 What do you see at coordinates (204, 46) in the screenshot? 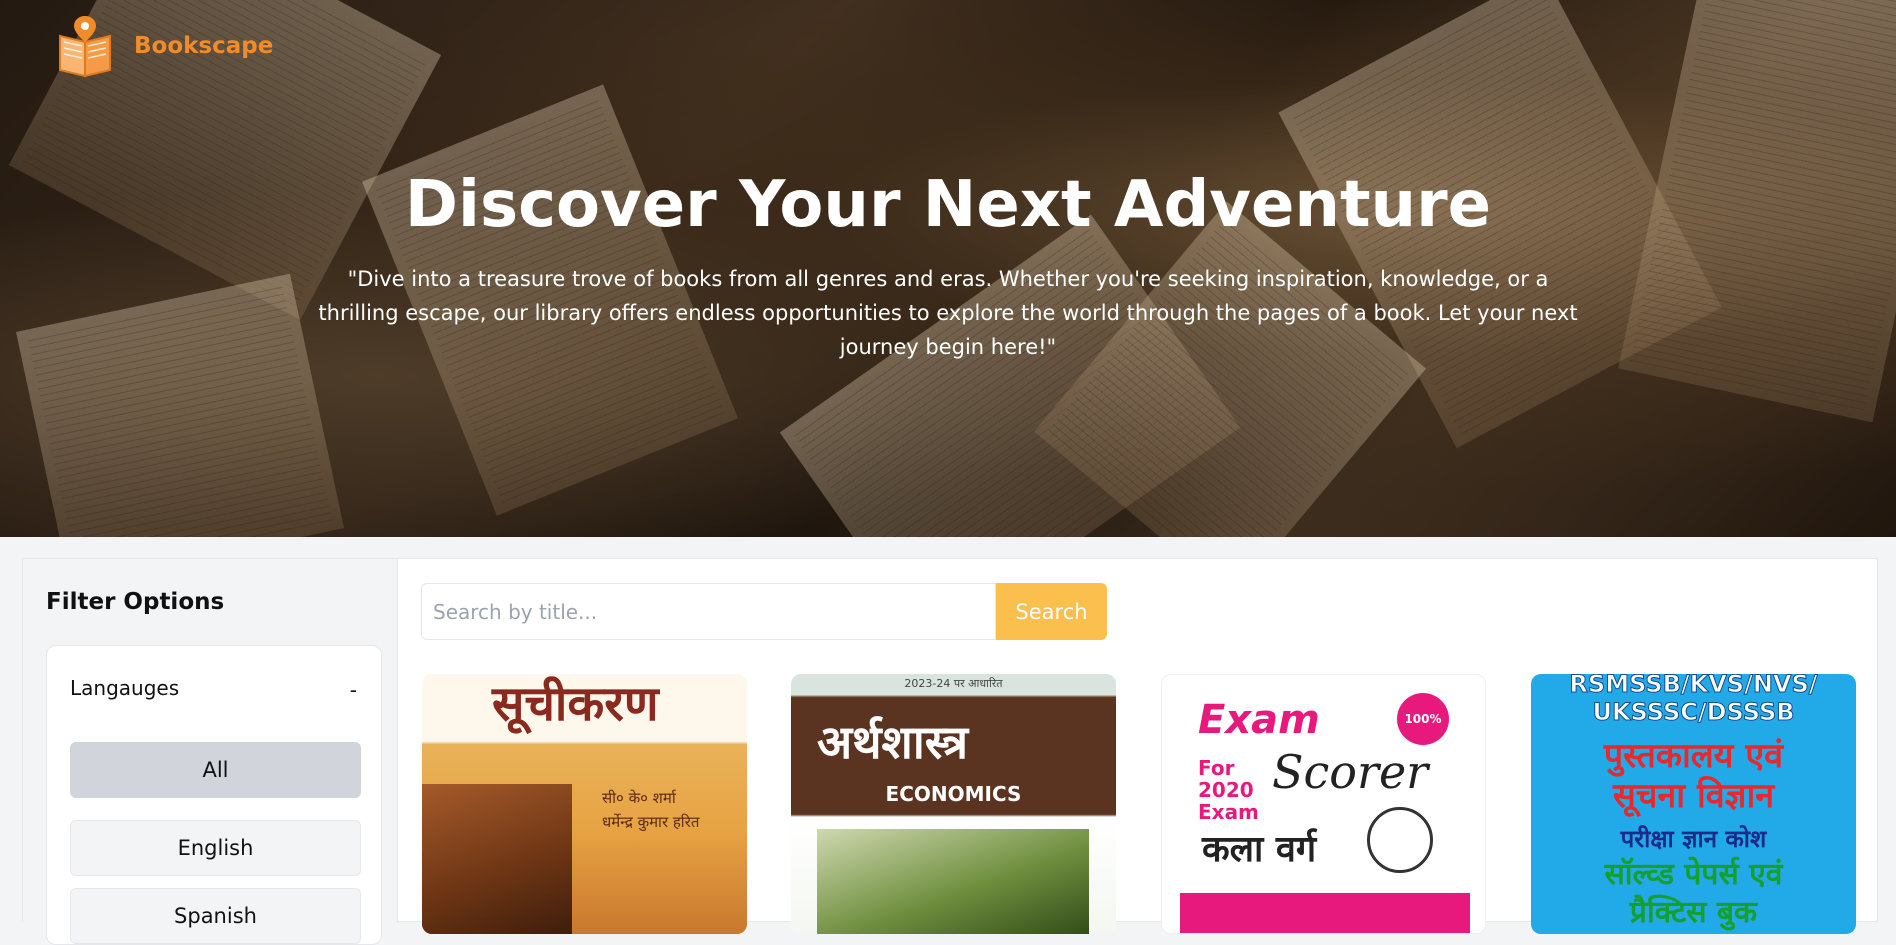
I see `brand-name: Bookscape` at bounding box center [204, 46].